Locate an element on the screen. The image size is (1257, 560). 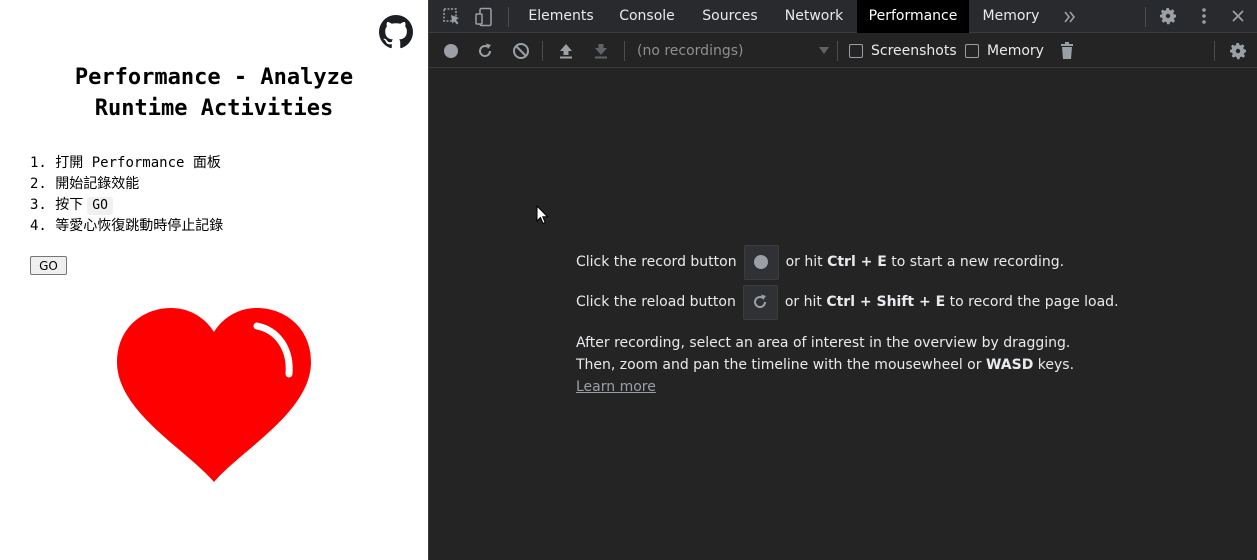
step-text: 打開 Performance 面板 is located at coordinates (138, 163).